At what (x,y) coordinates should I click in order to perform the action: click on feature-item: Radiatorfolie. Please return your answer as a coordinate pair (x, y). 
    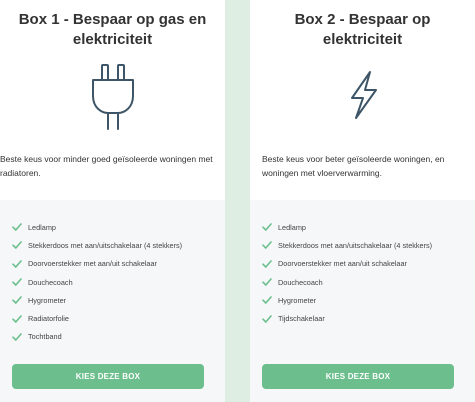
    Looking at the image, I should click on (115, 318).